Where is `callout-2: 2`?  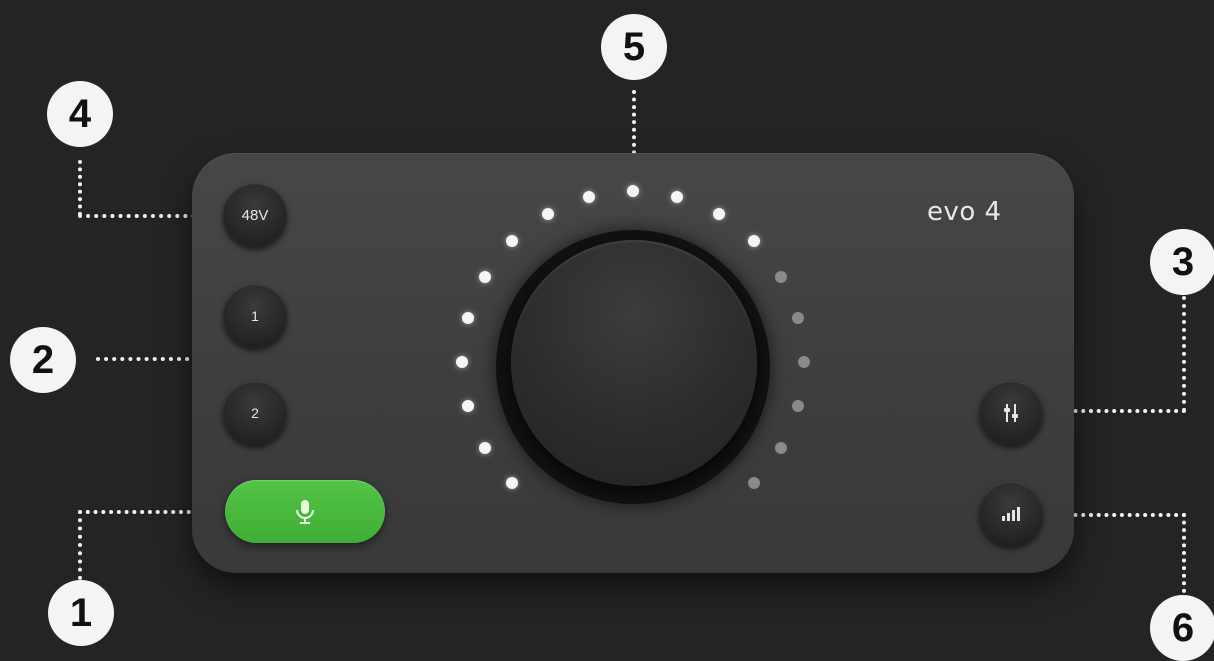
callout-2: 2 is located at coordinates (43, 360).